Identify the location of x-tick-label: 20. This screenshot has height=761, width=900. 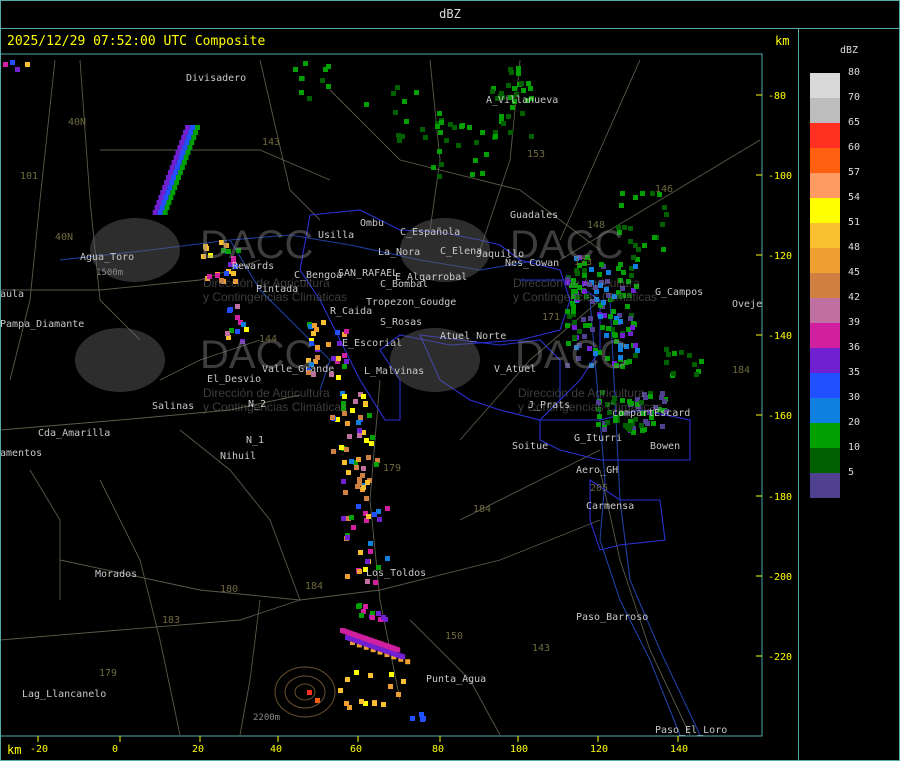
(198, 749).